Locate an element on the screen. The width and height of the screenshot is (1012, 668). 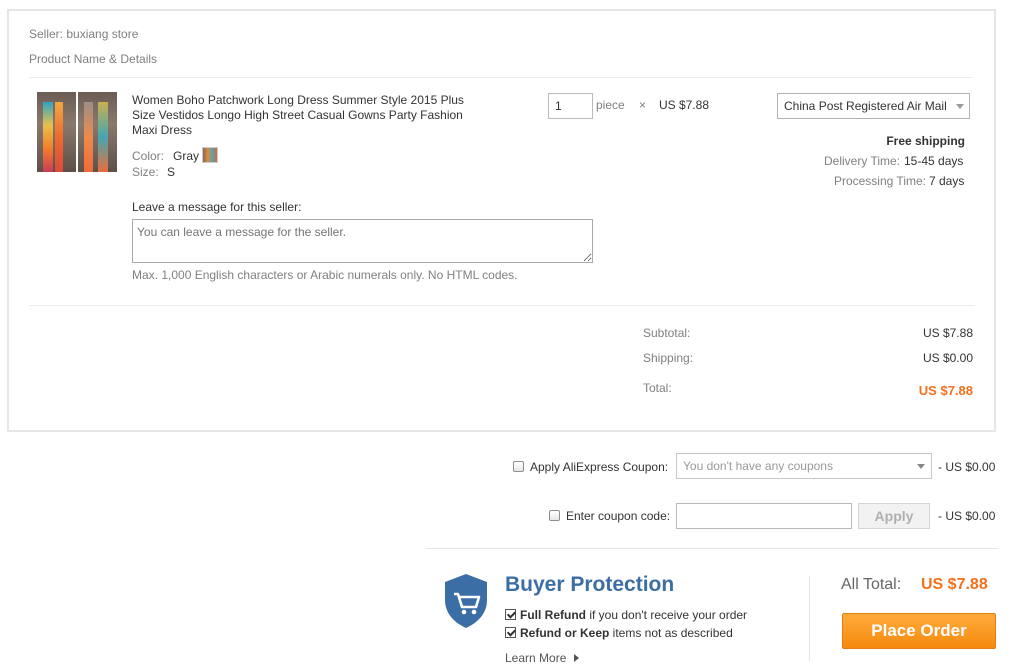
size-value: S is located at coordinates (171, 172).